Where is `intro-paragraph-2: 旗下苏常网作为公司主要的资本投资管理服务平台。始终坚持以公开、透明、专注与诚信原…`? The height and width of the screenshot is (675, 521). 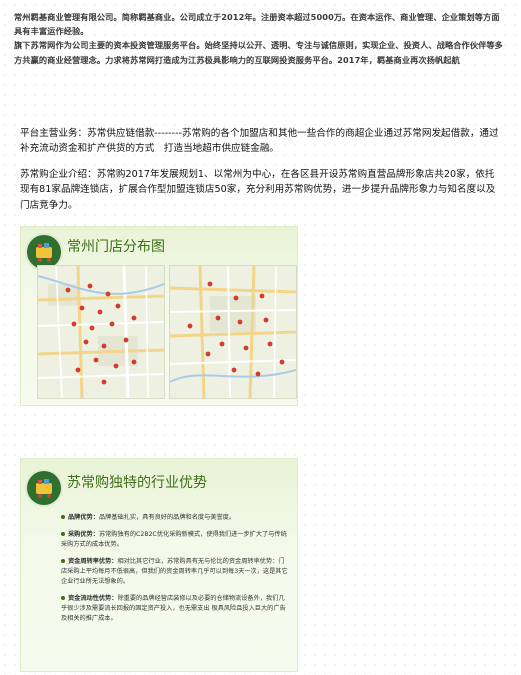
intro-paragraph-2: 旗下苏常网作为公司主要的资本投资管理服务平台。始终坚持以公开、透明、专注与诚信原… is located at coordinates (258, 52).